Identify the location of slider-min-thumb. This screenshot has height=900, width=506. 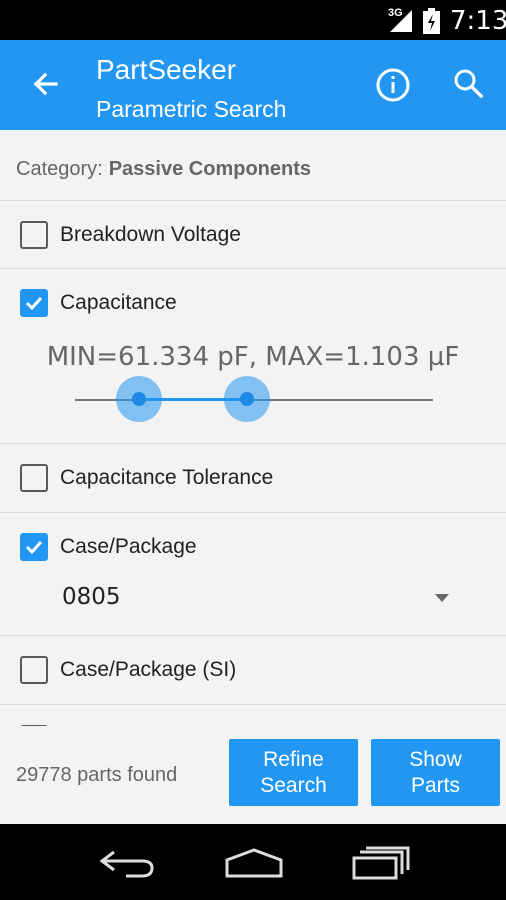
(139, 399).